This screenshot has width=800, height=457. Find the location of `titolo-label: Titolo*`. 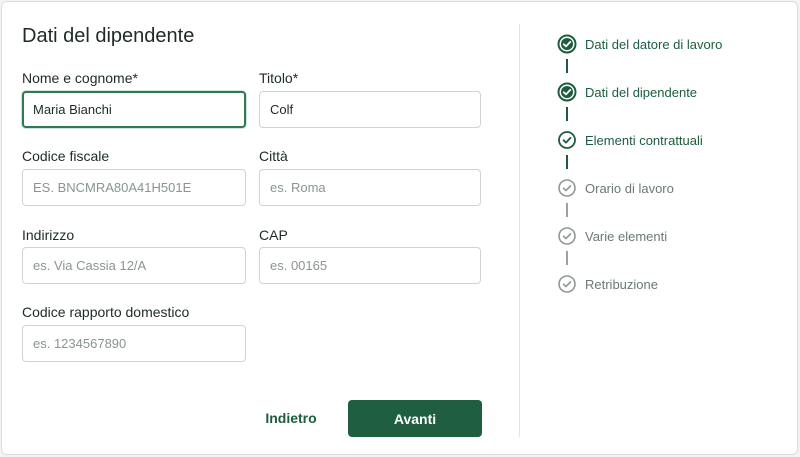

titolo-label: Titolo* is located at coordinates (279, 78).